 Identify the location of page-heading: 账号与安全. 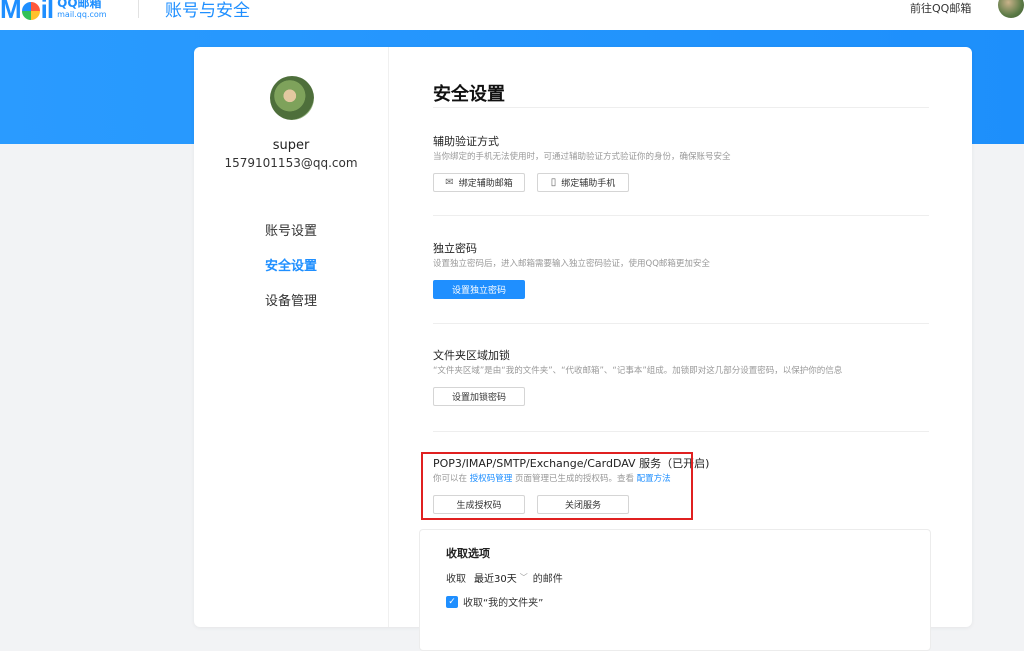
(207, 11).